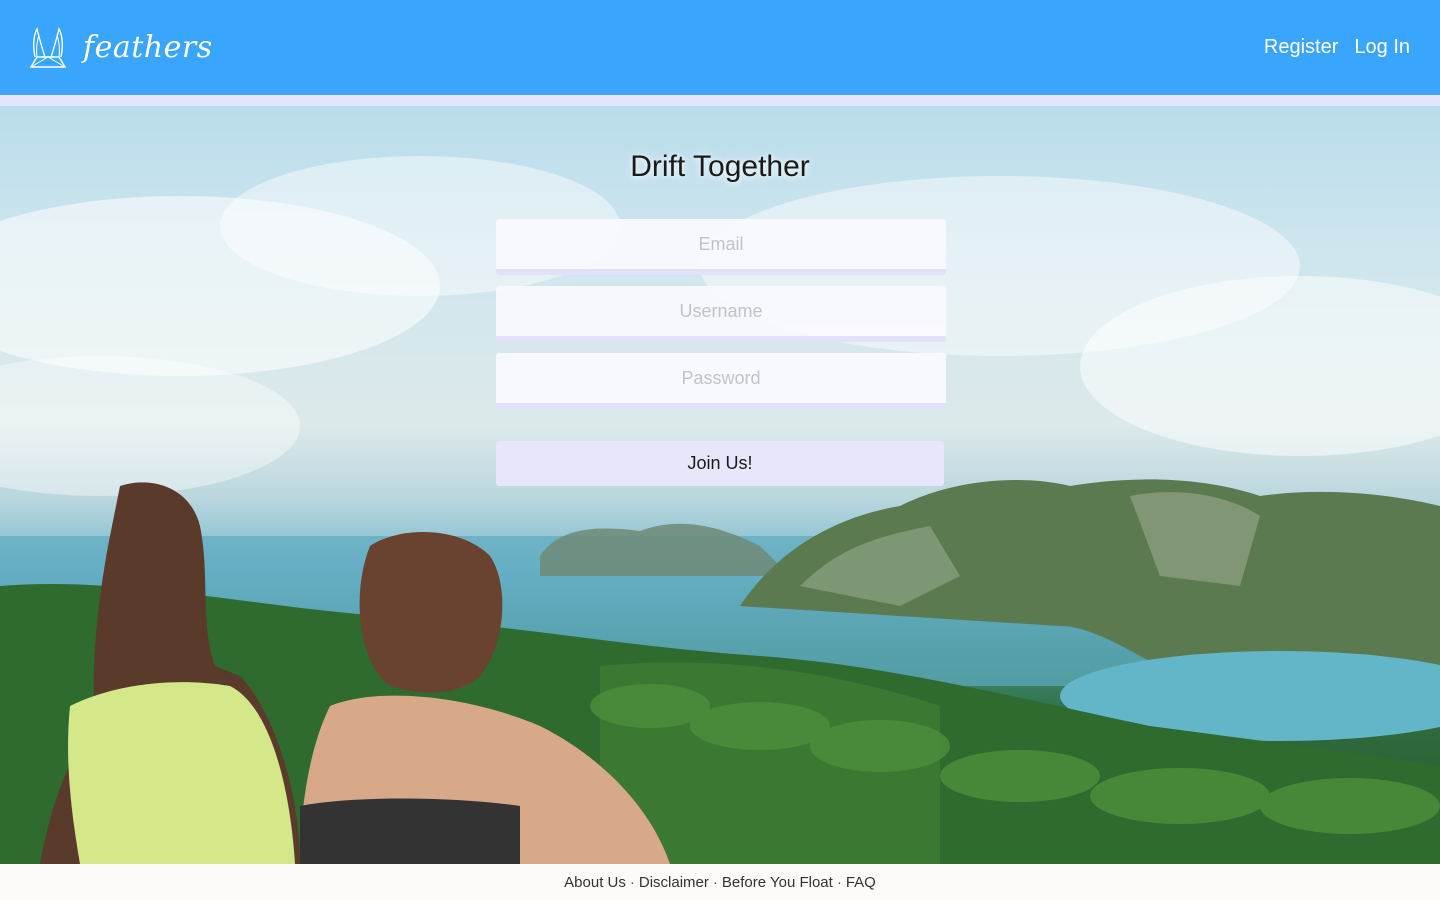  I want to click on header-divider, so click(720, 100).